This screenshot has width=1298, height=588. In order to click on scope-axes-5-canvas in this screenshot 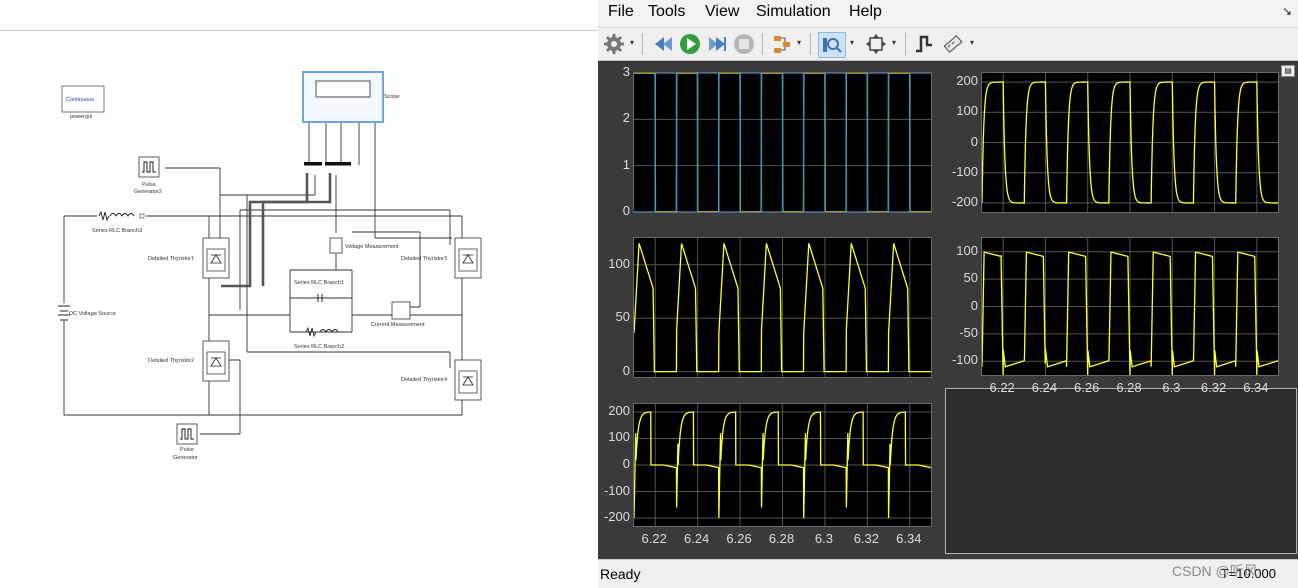, I will do `click(782, 465)`.